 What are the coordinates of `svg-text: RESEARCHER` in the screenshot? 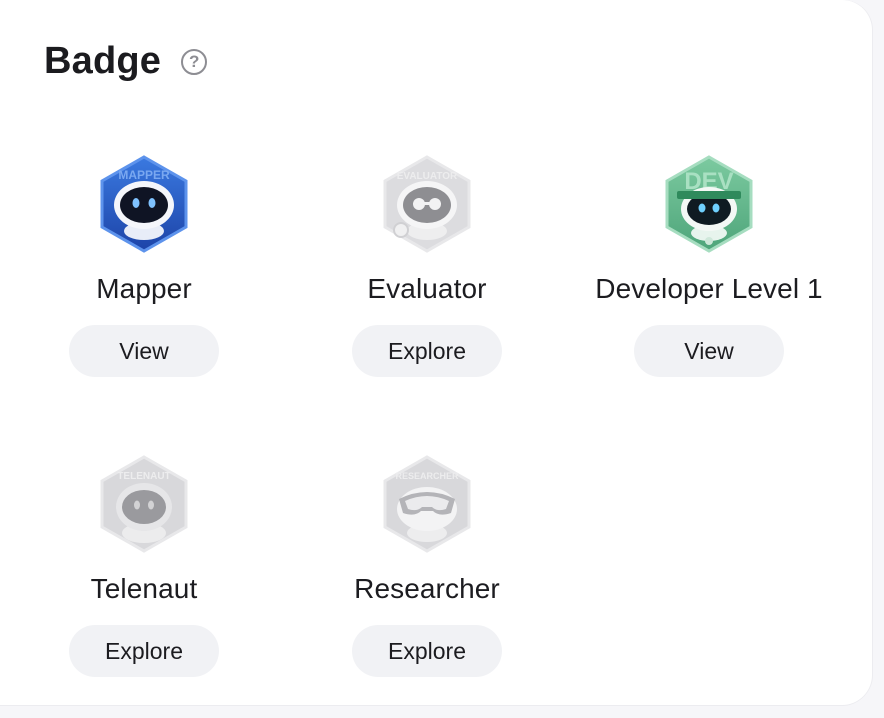 It's located at (427, 476).